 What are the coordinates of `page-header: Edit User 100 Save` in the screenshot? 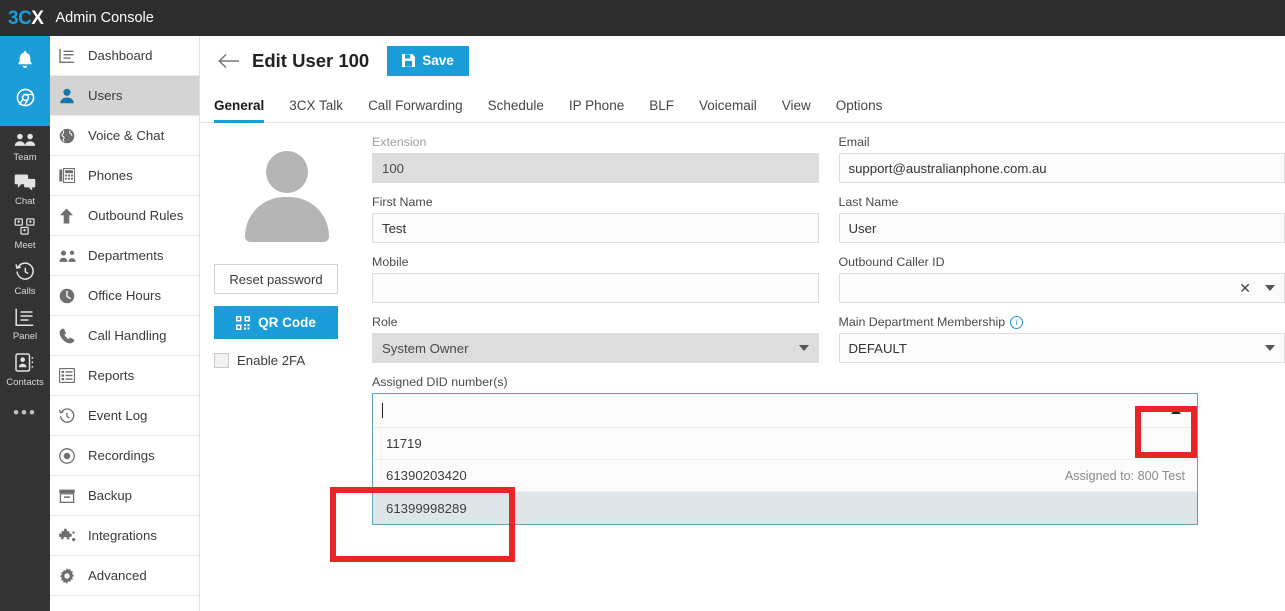 It's located at (742, 60).